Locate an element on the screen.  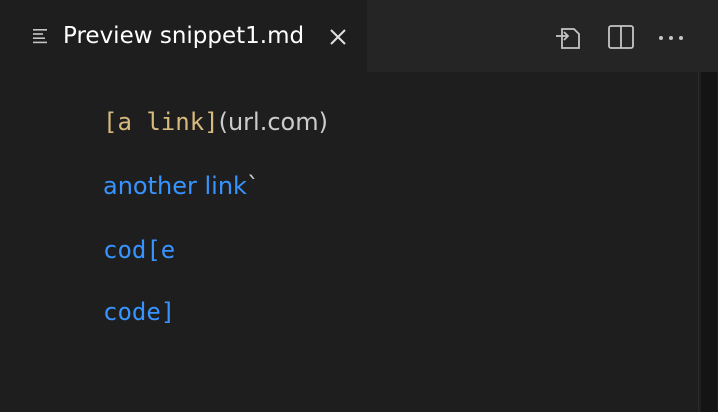
tab-title: Preview snippet1.md is located at coordinates (184, 36).